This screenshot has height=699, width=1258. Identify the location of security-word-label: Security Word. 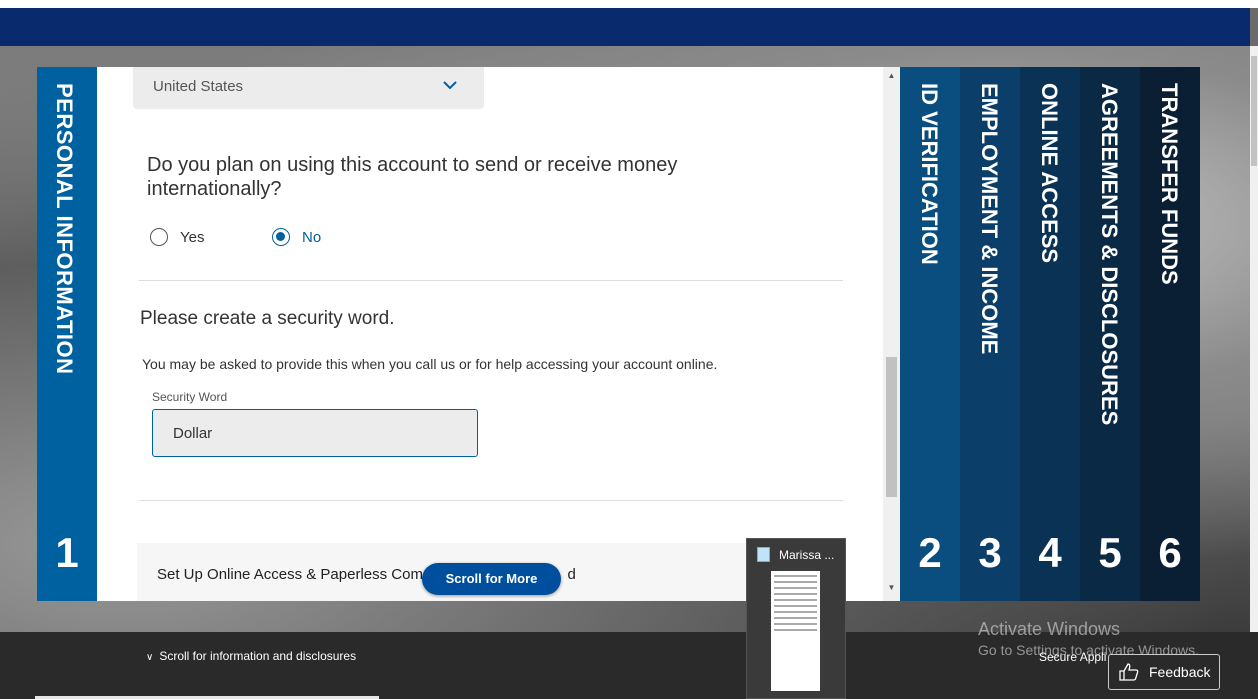
(190, 397).